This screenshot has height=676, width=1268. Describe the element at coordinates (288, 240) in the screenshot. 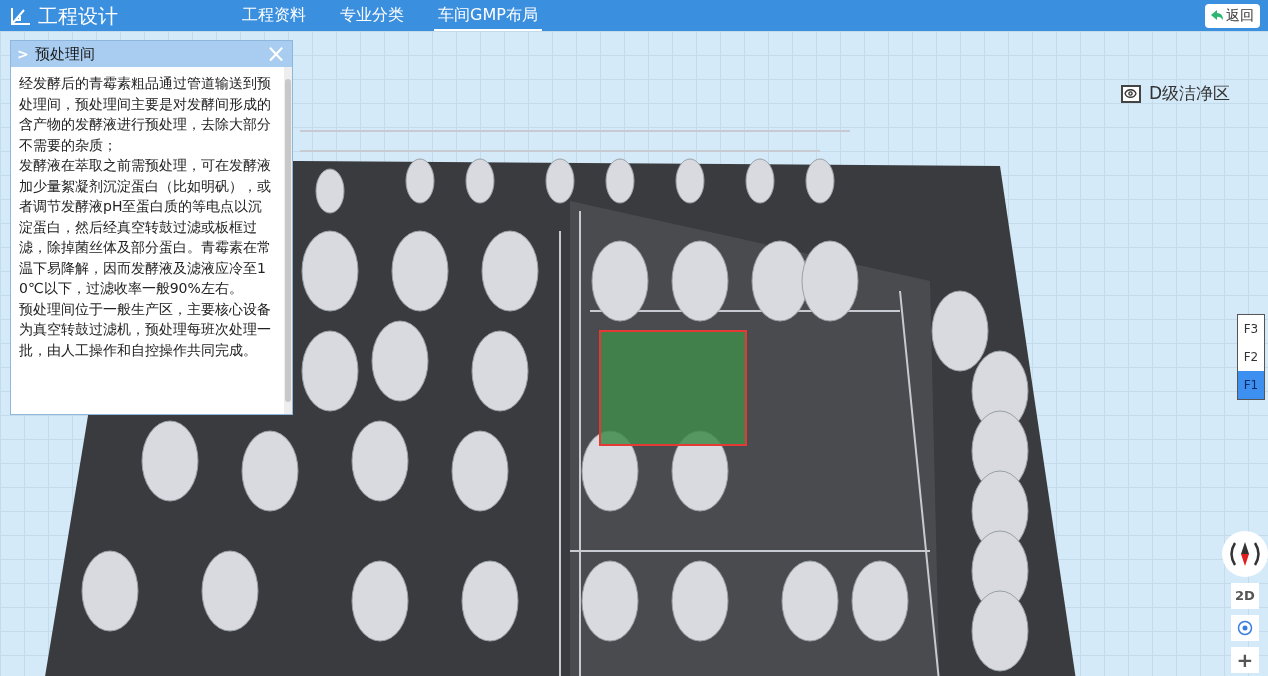

I see `scrollbar` at that location.